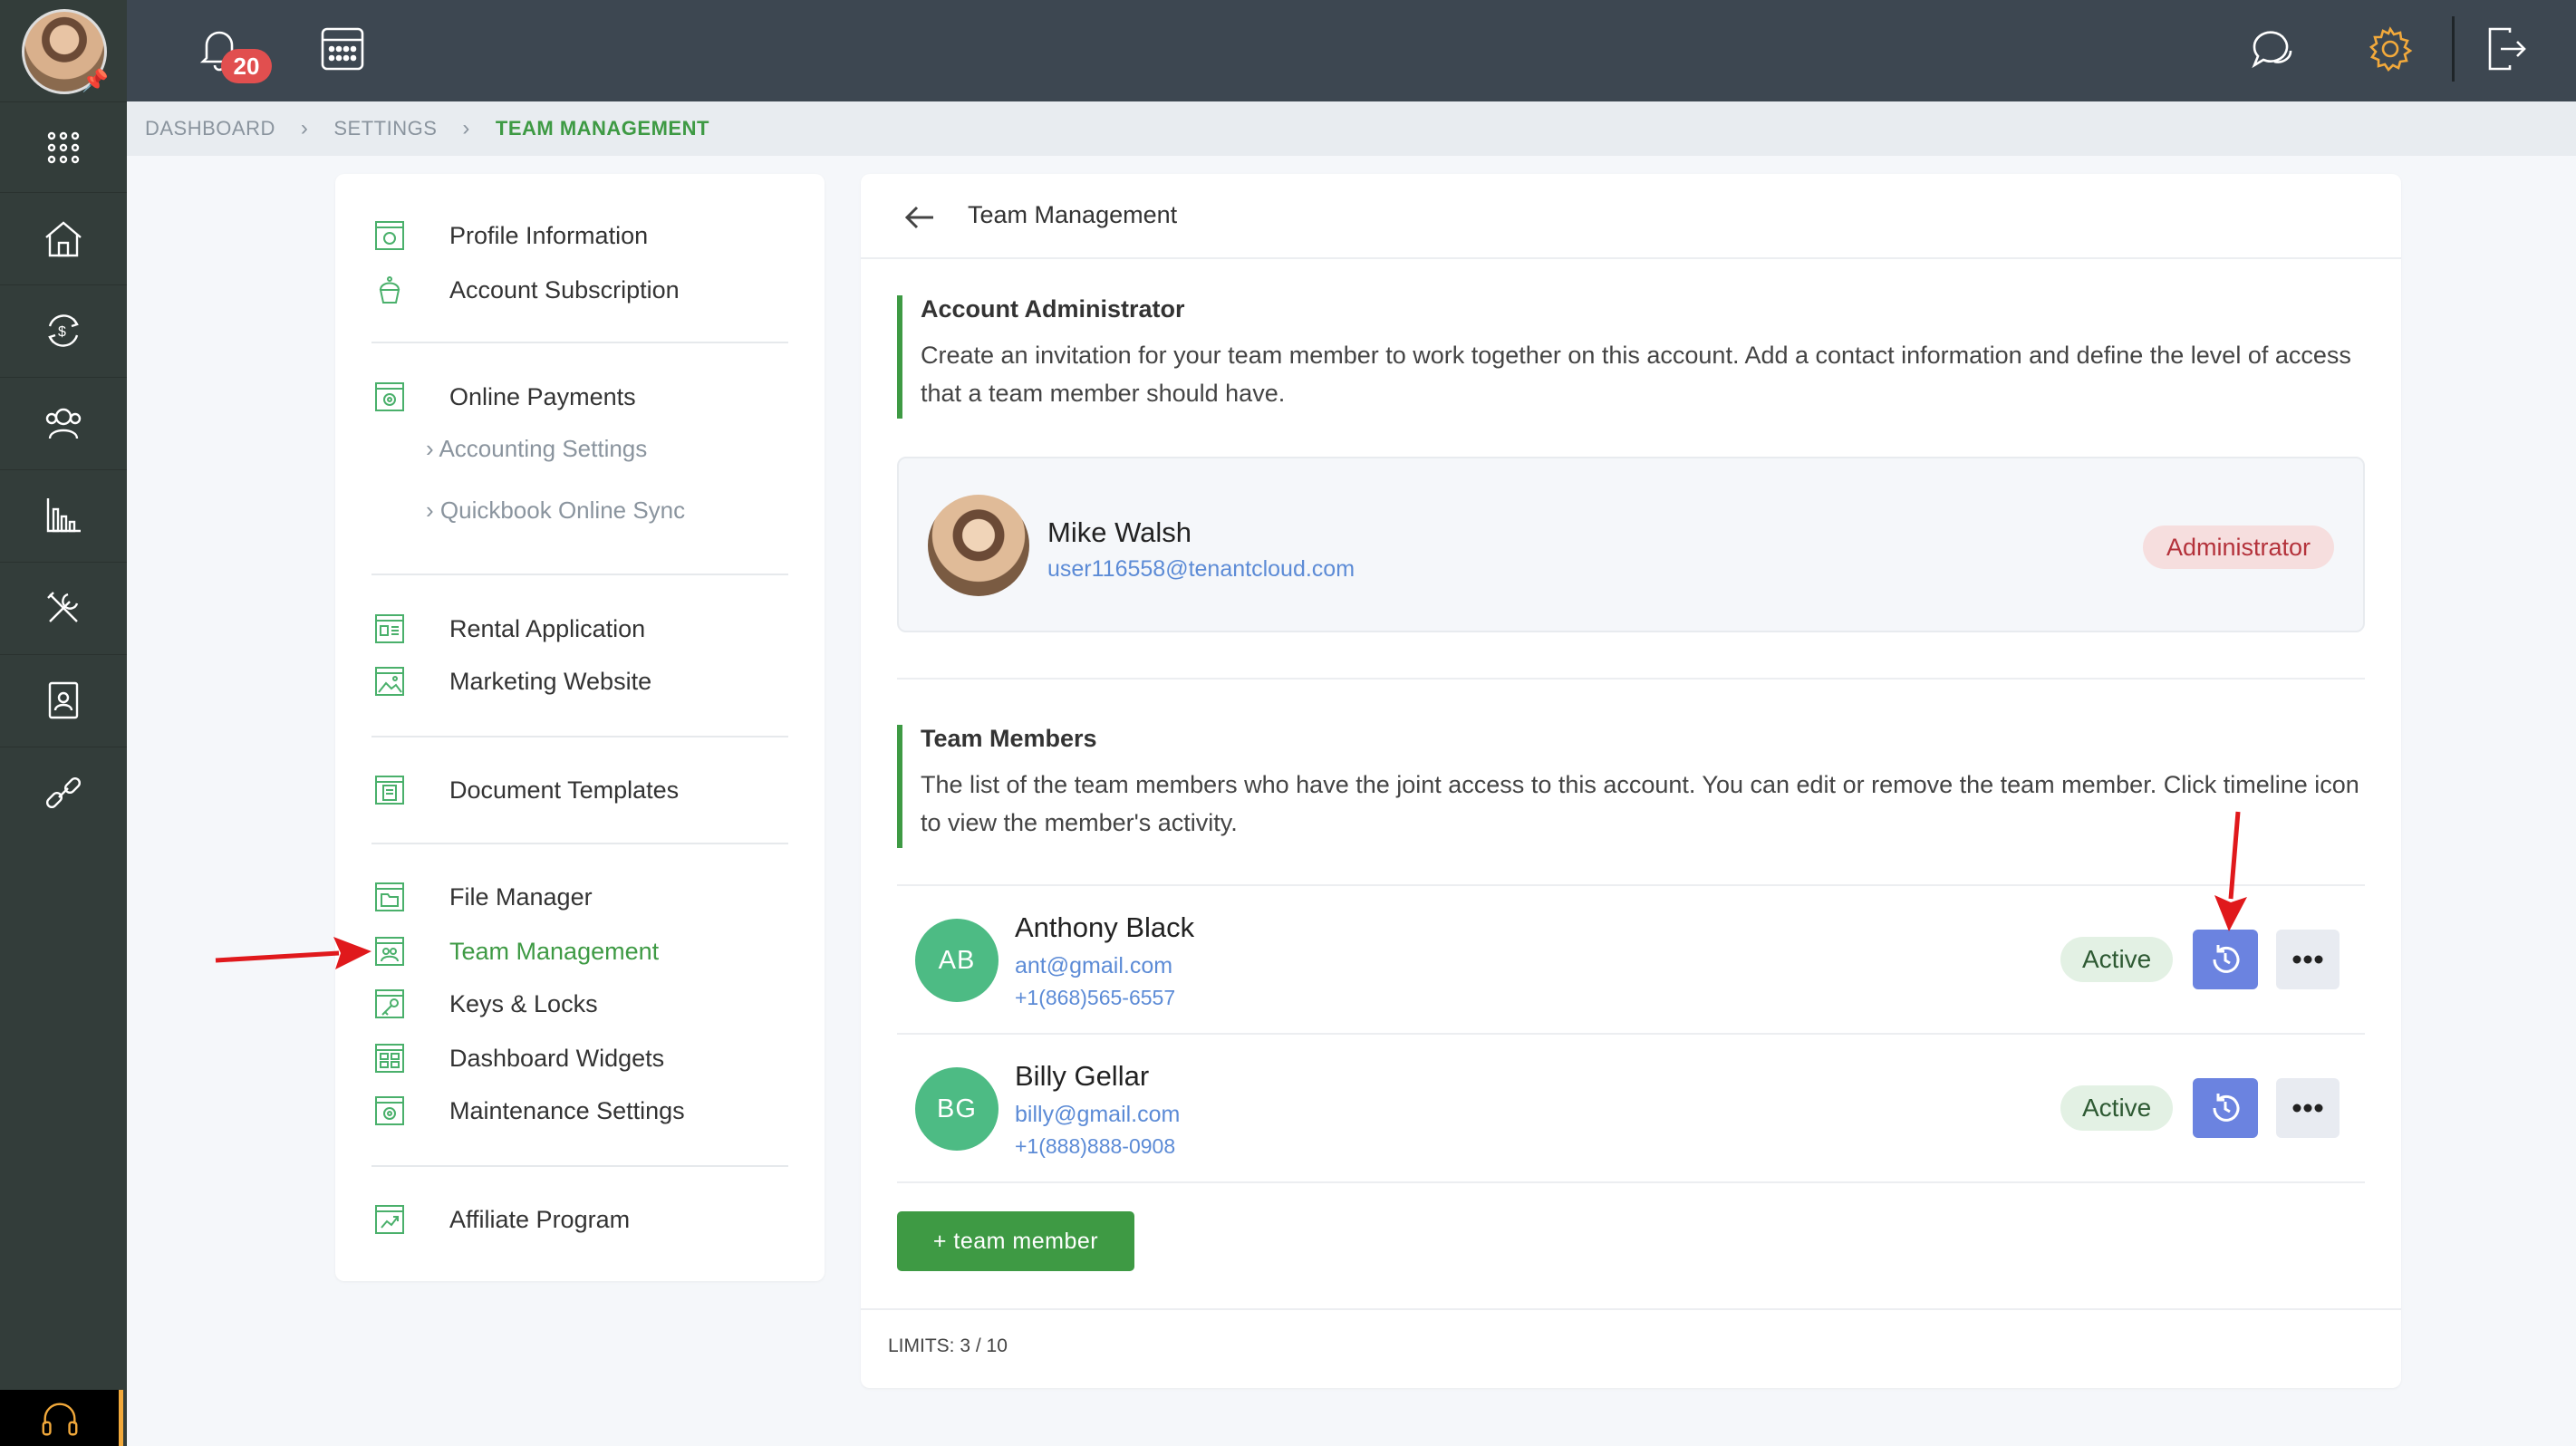 The width and height of the screenshot is (2576, 1446). Describe the element at coordinates (564, 790) in the screenshot. I see `menu-label: Document Templates` at that location.